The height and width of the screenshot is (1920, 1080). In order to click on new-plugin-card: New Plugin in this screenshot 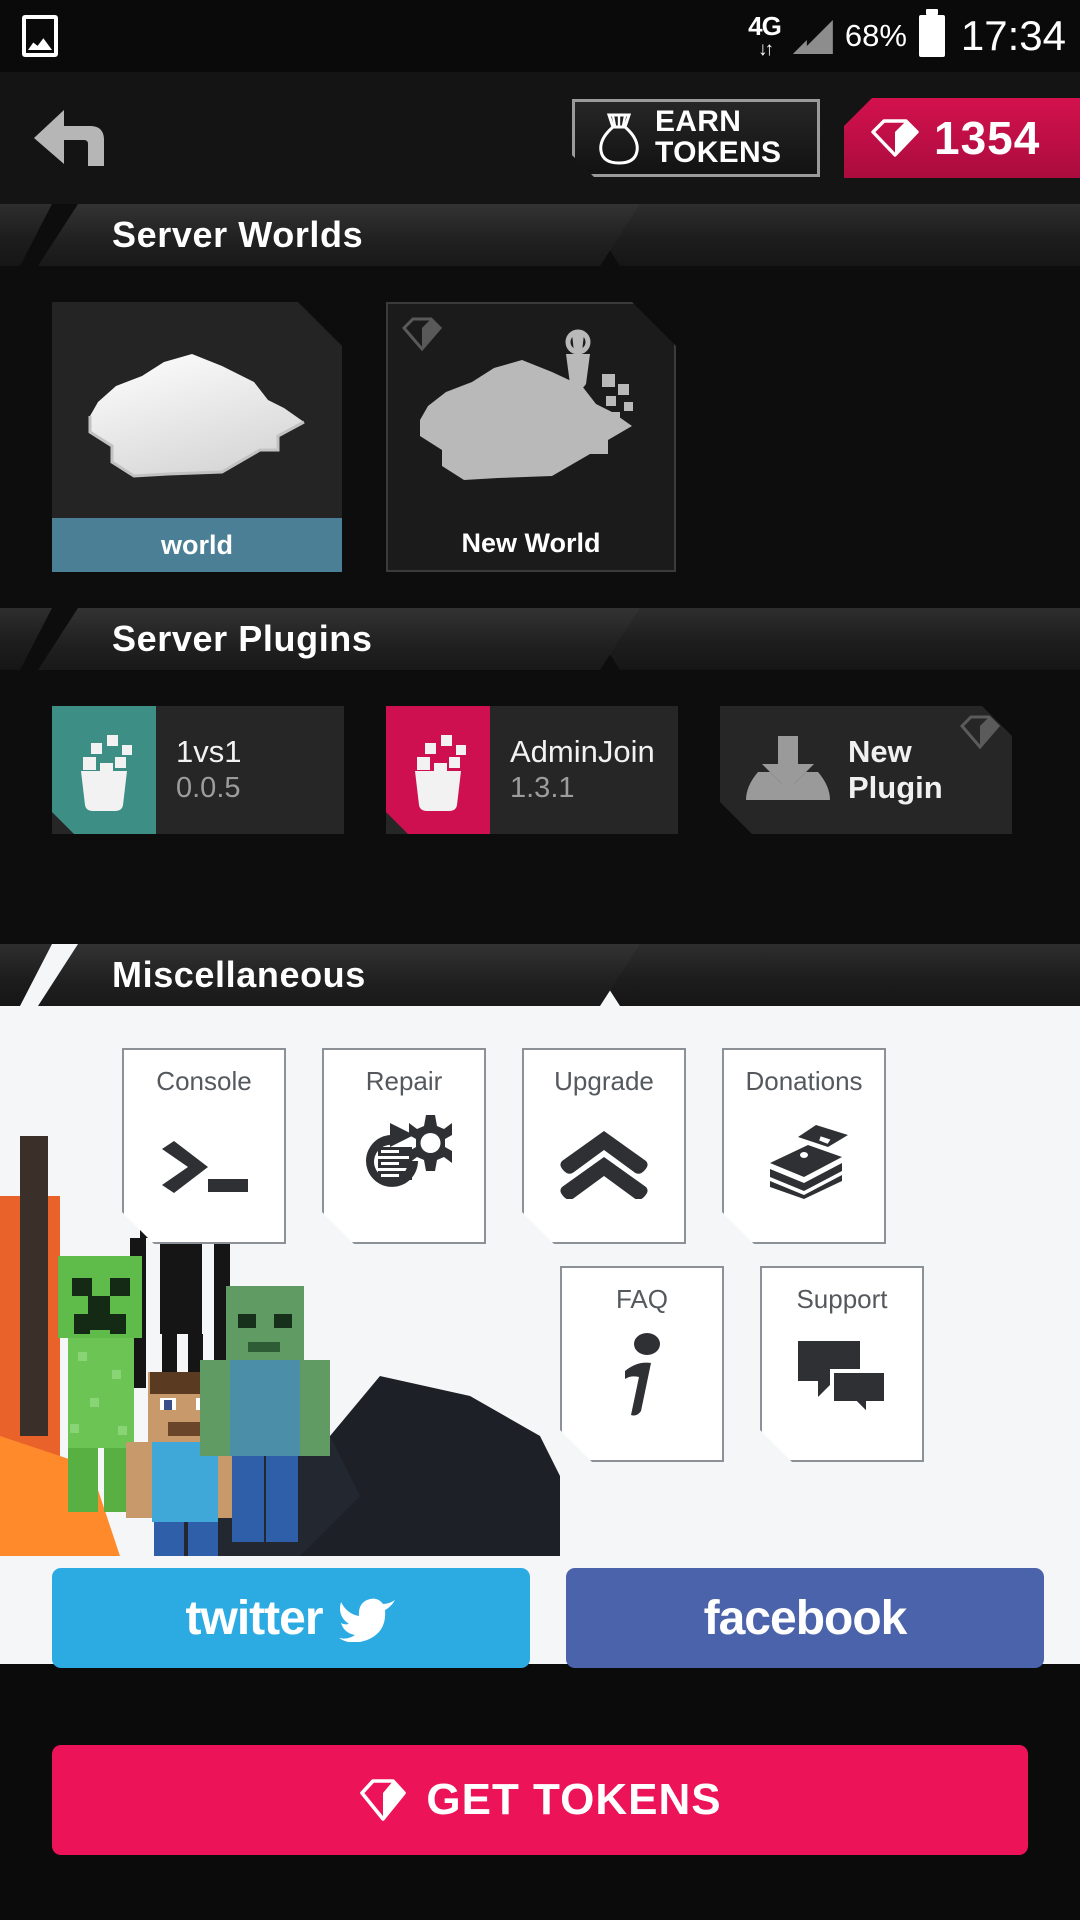, I will do `click(866, 770)`.